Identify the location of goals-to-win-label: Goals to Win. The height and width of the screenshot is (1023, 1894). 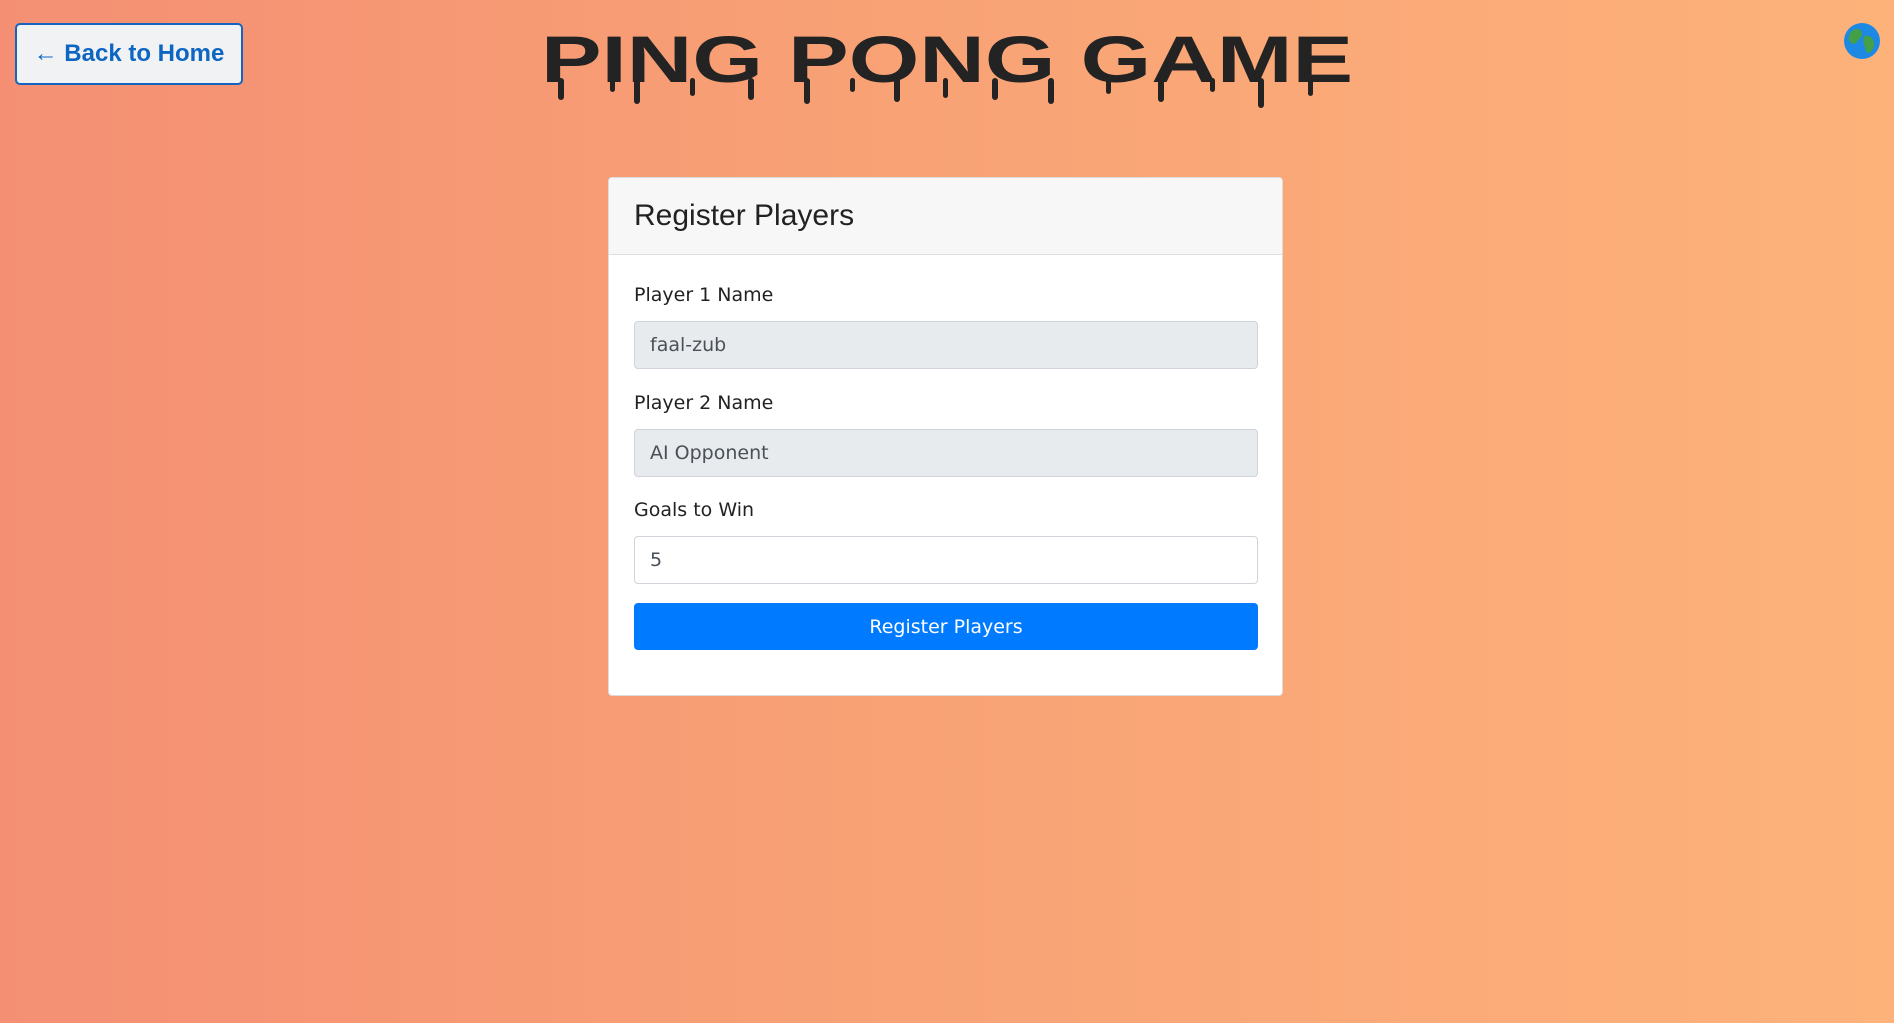
(694, 510).